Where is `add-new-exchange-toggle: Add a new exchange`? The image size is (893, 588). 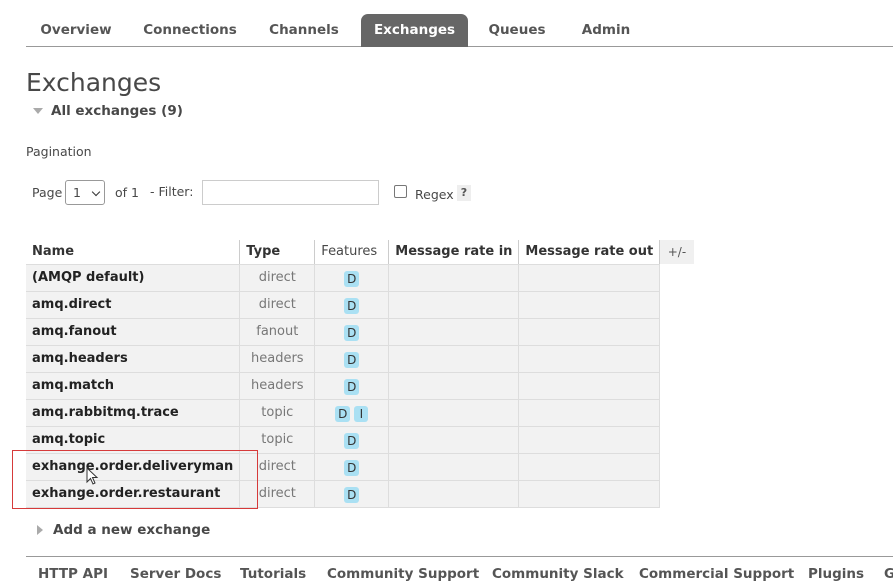 add-new-exchange-toggle: Add a new exchange is located at coordinates (123, 530).